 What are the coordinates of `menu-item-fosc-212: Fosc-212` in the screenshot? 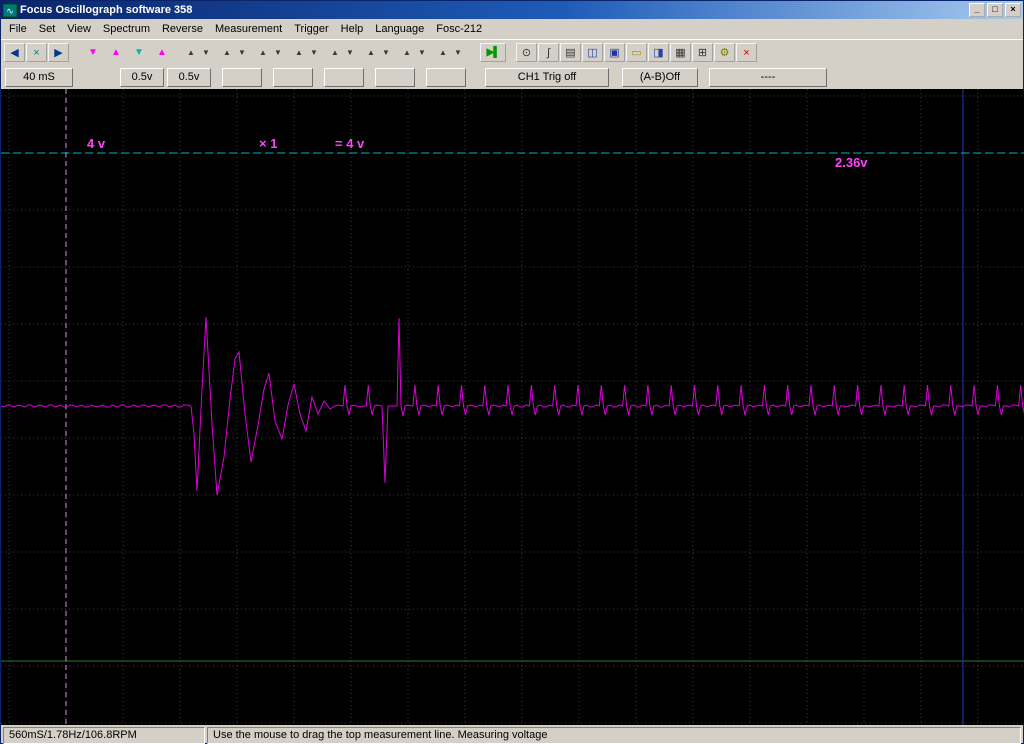 It's located at (459, 29).